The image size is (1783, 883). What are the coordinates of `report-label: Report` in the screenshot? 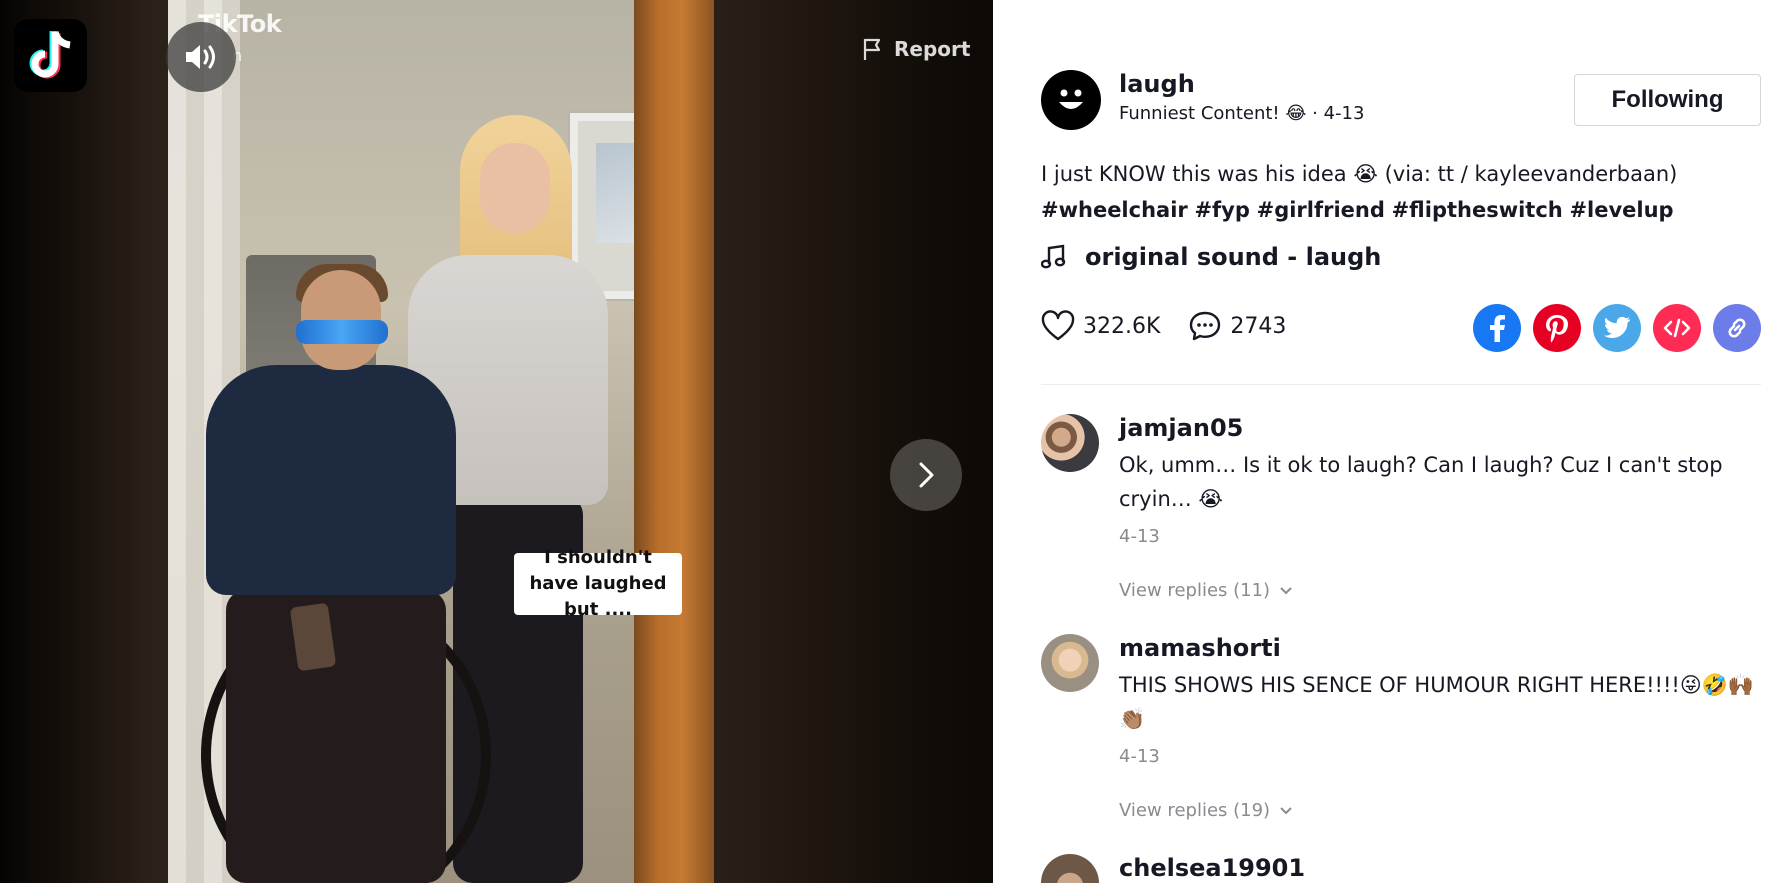 It's located at (932, 49).